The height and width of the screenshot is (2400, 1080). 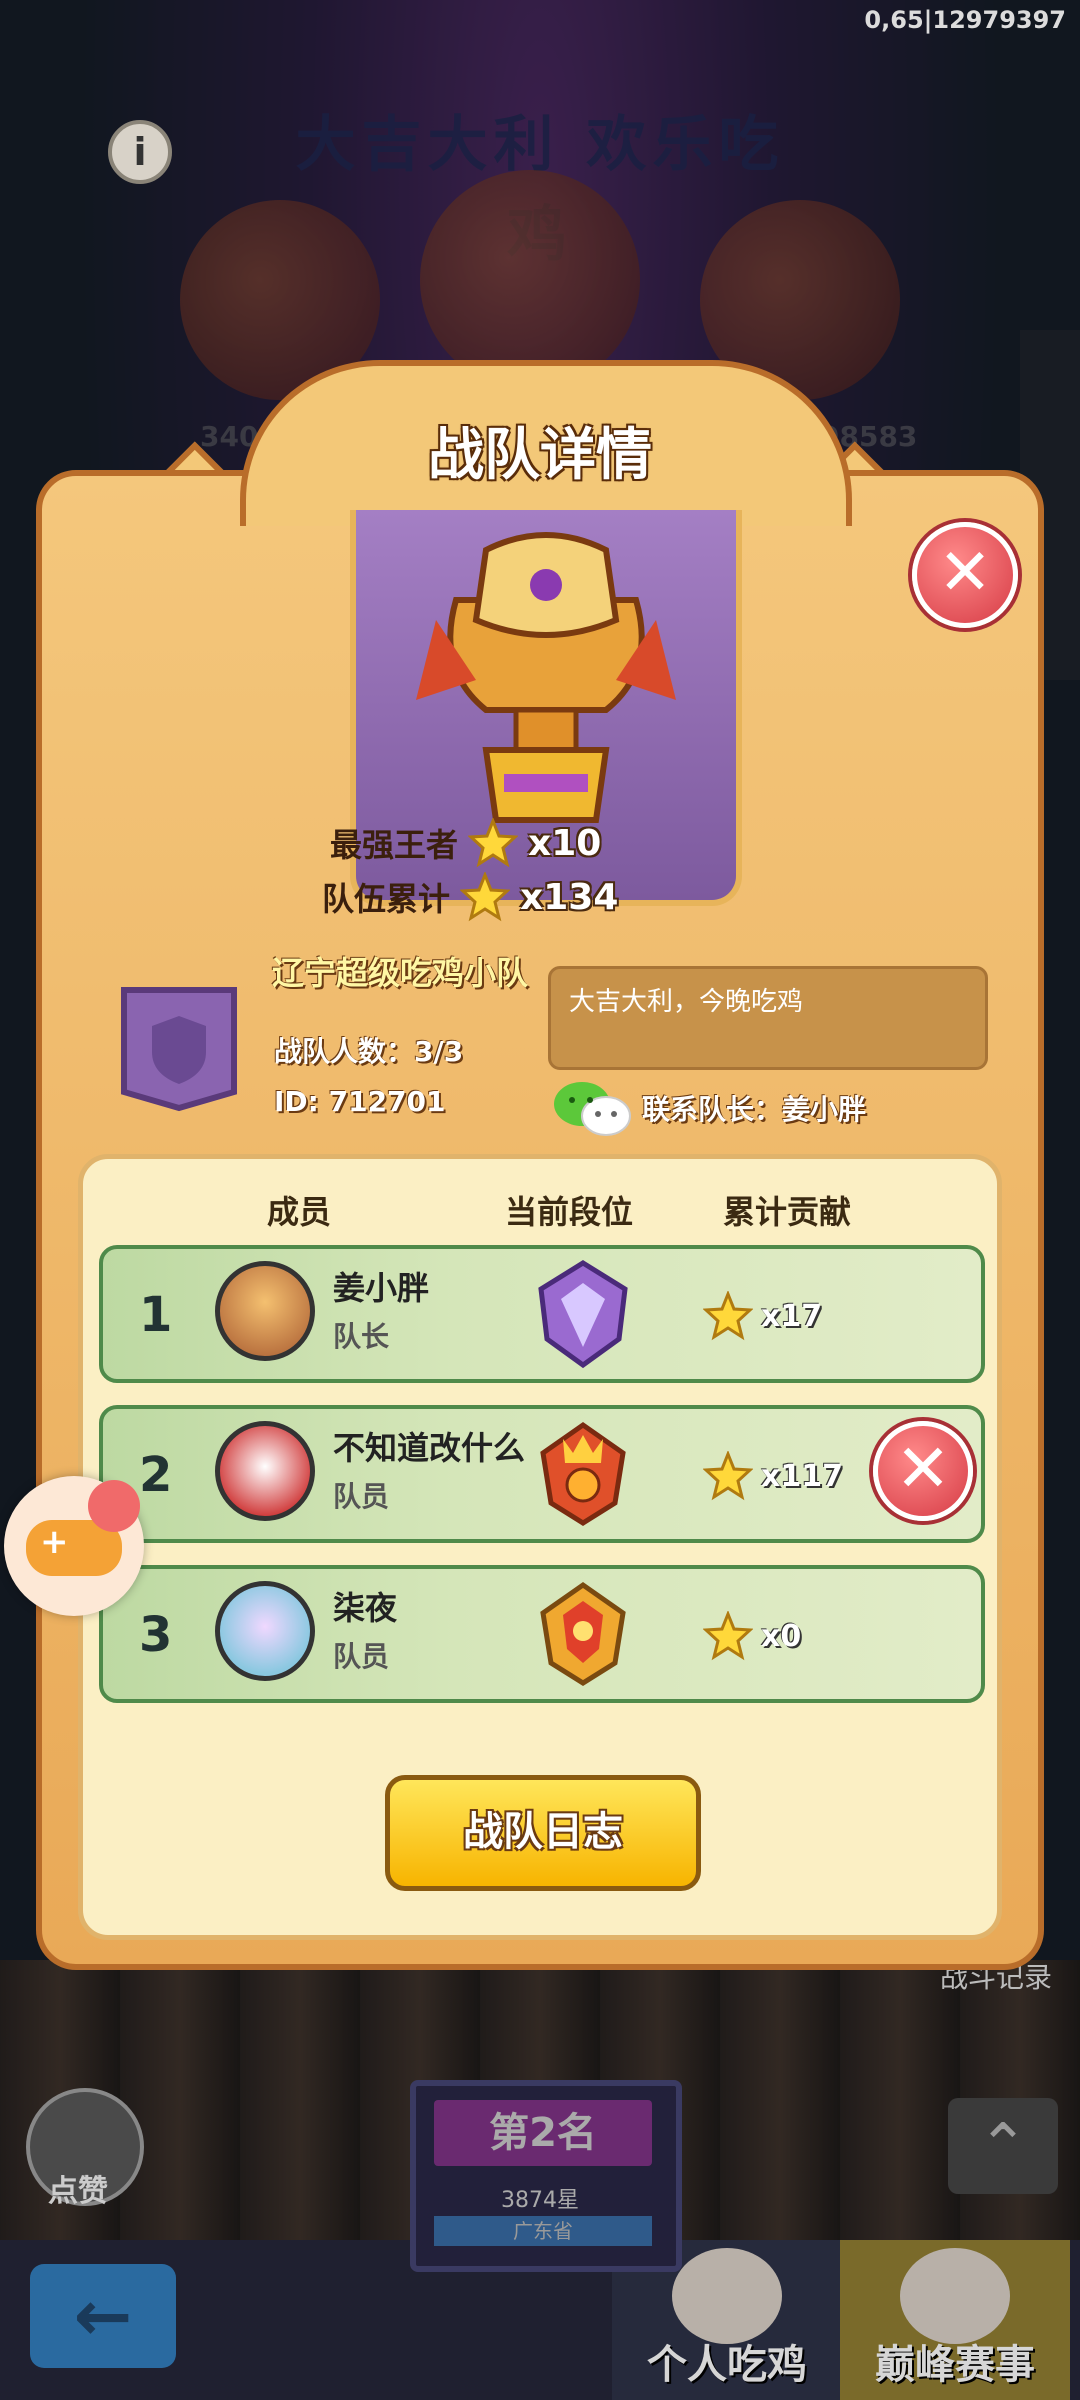 What do you see at coordinates (369, 1051) in the screenshot?
I see `team-member-count: 战队人数：3/3` at bounding box center [369, 1051].